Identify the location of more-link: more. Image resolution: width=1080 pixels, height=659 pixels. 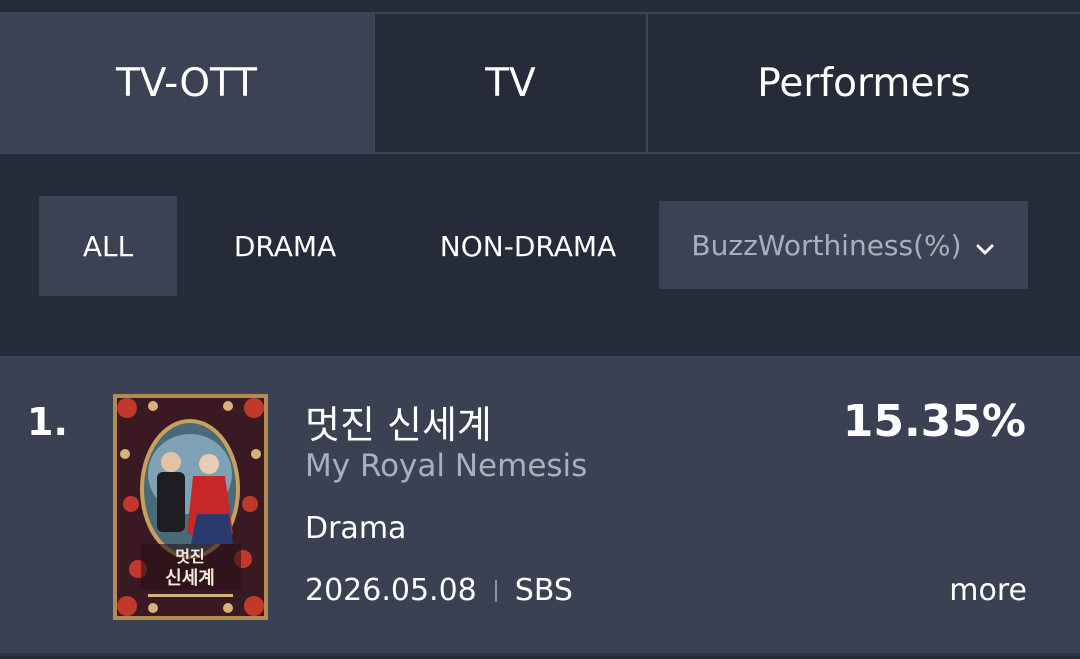
(988, 590).